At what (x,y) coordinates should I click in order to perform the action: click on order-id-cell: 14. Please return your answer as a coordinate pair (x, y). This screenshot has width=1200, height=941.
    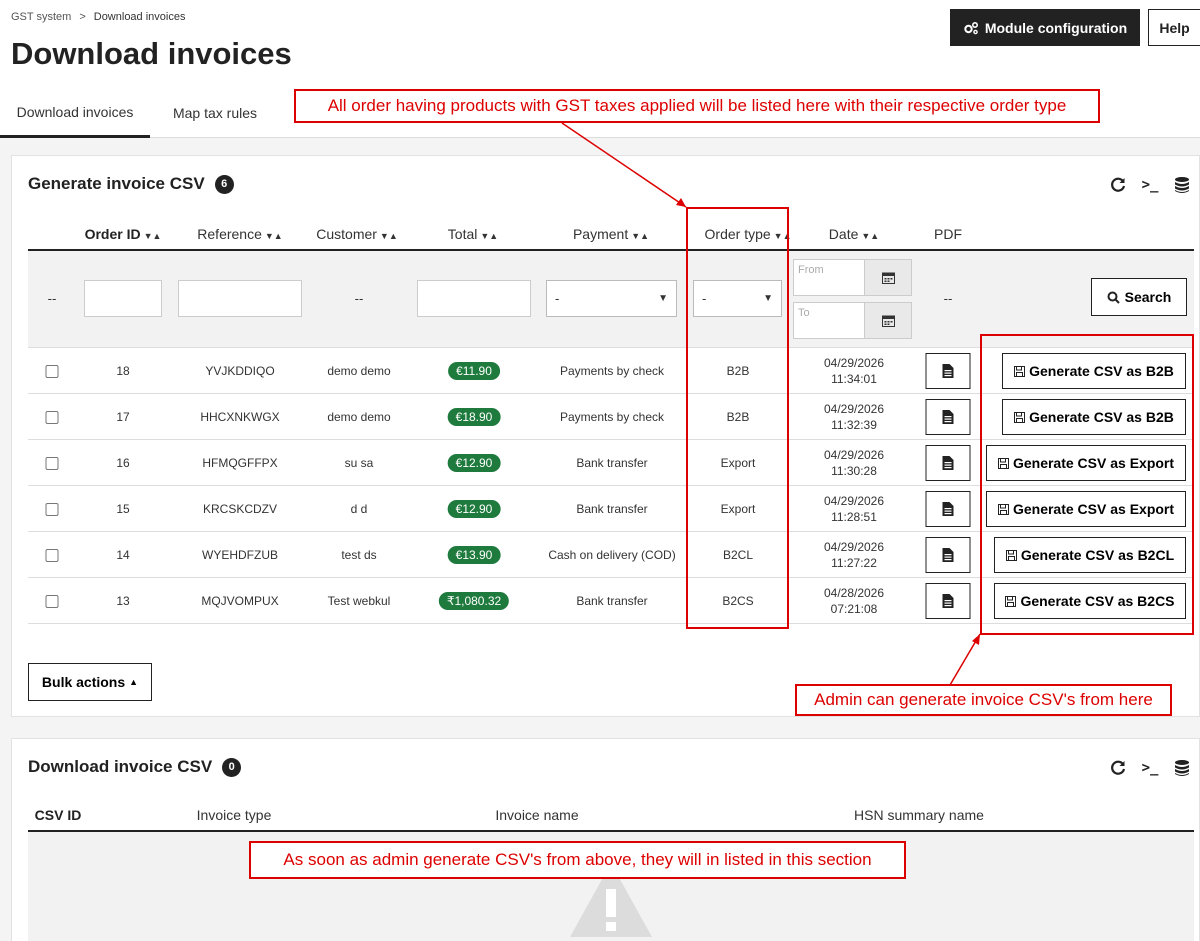
    Looking at the image, I should click on (123, 555).